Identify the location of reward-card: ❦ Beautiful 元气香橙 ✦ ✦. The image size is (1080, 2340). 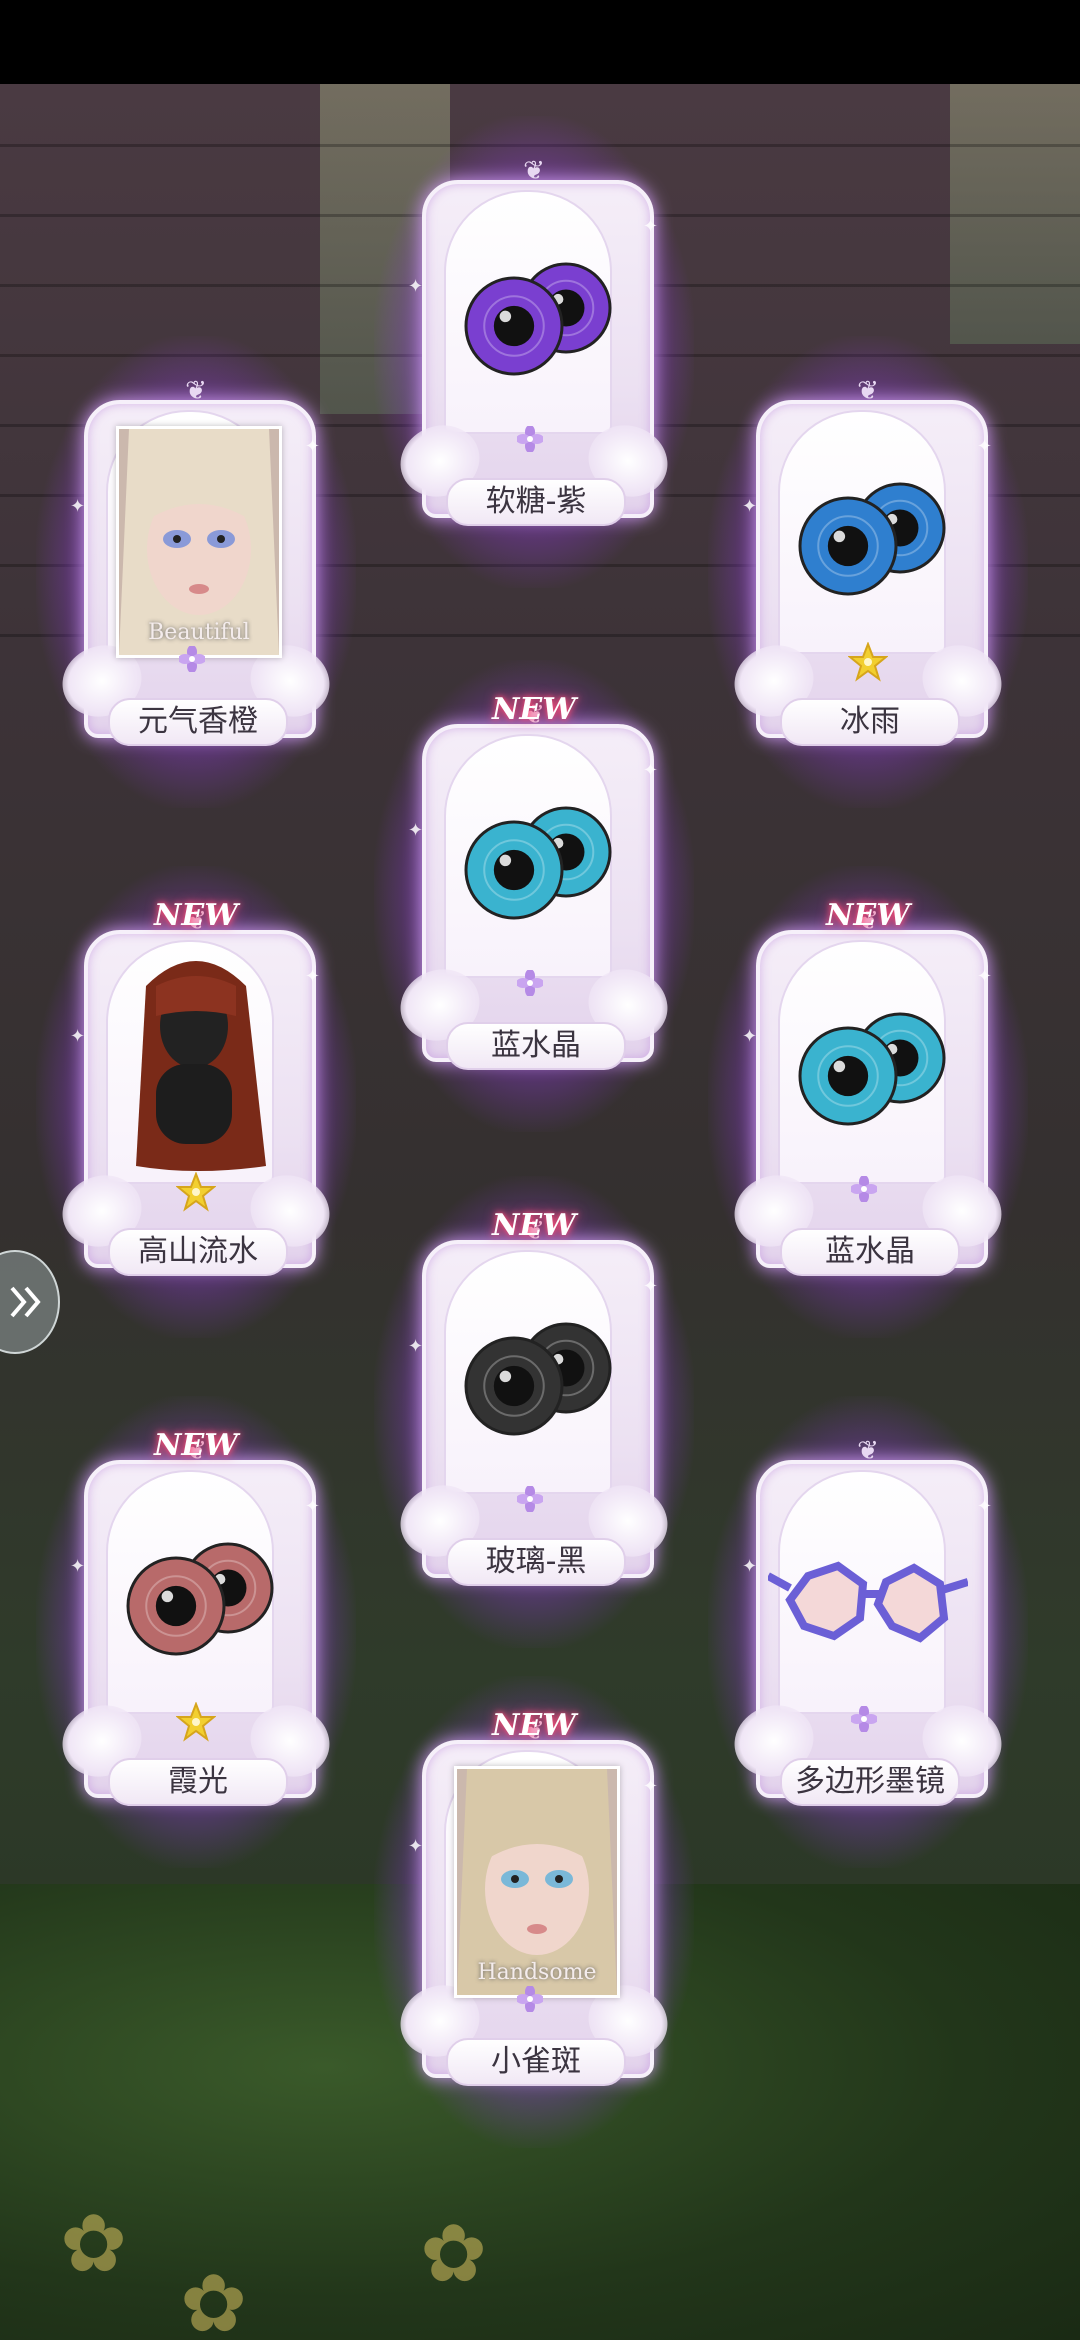
(196, 572).